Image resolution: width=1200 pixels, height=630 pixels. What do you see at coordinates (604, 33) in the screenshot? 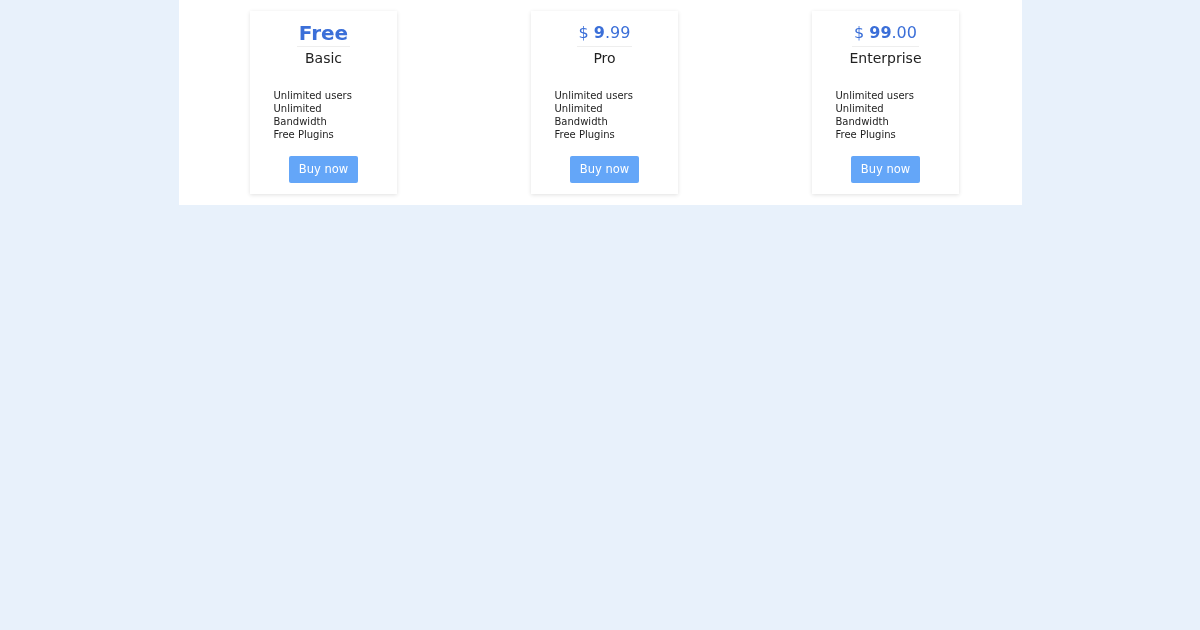
I see `price: $ 9.99` at bounding box center [604, 33].